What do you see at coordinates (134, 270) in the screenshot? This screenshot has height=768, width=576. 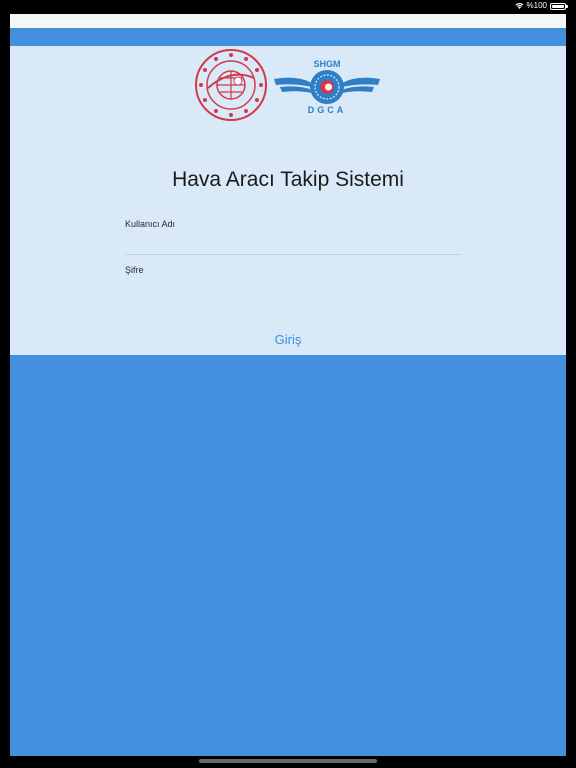 I see `password-label: Şifre` at bounding box center [134, 270].